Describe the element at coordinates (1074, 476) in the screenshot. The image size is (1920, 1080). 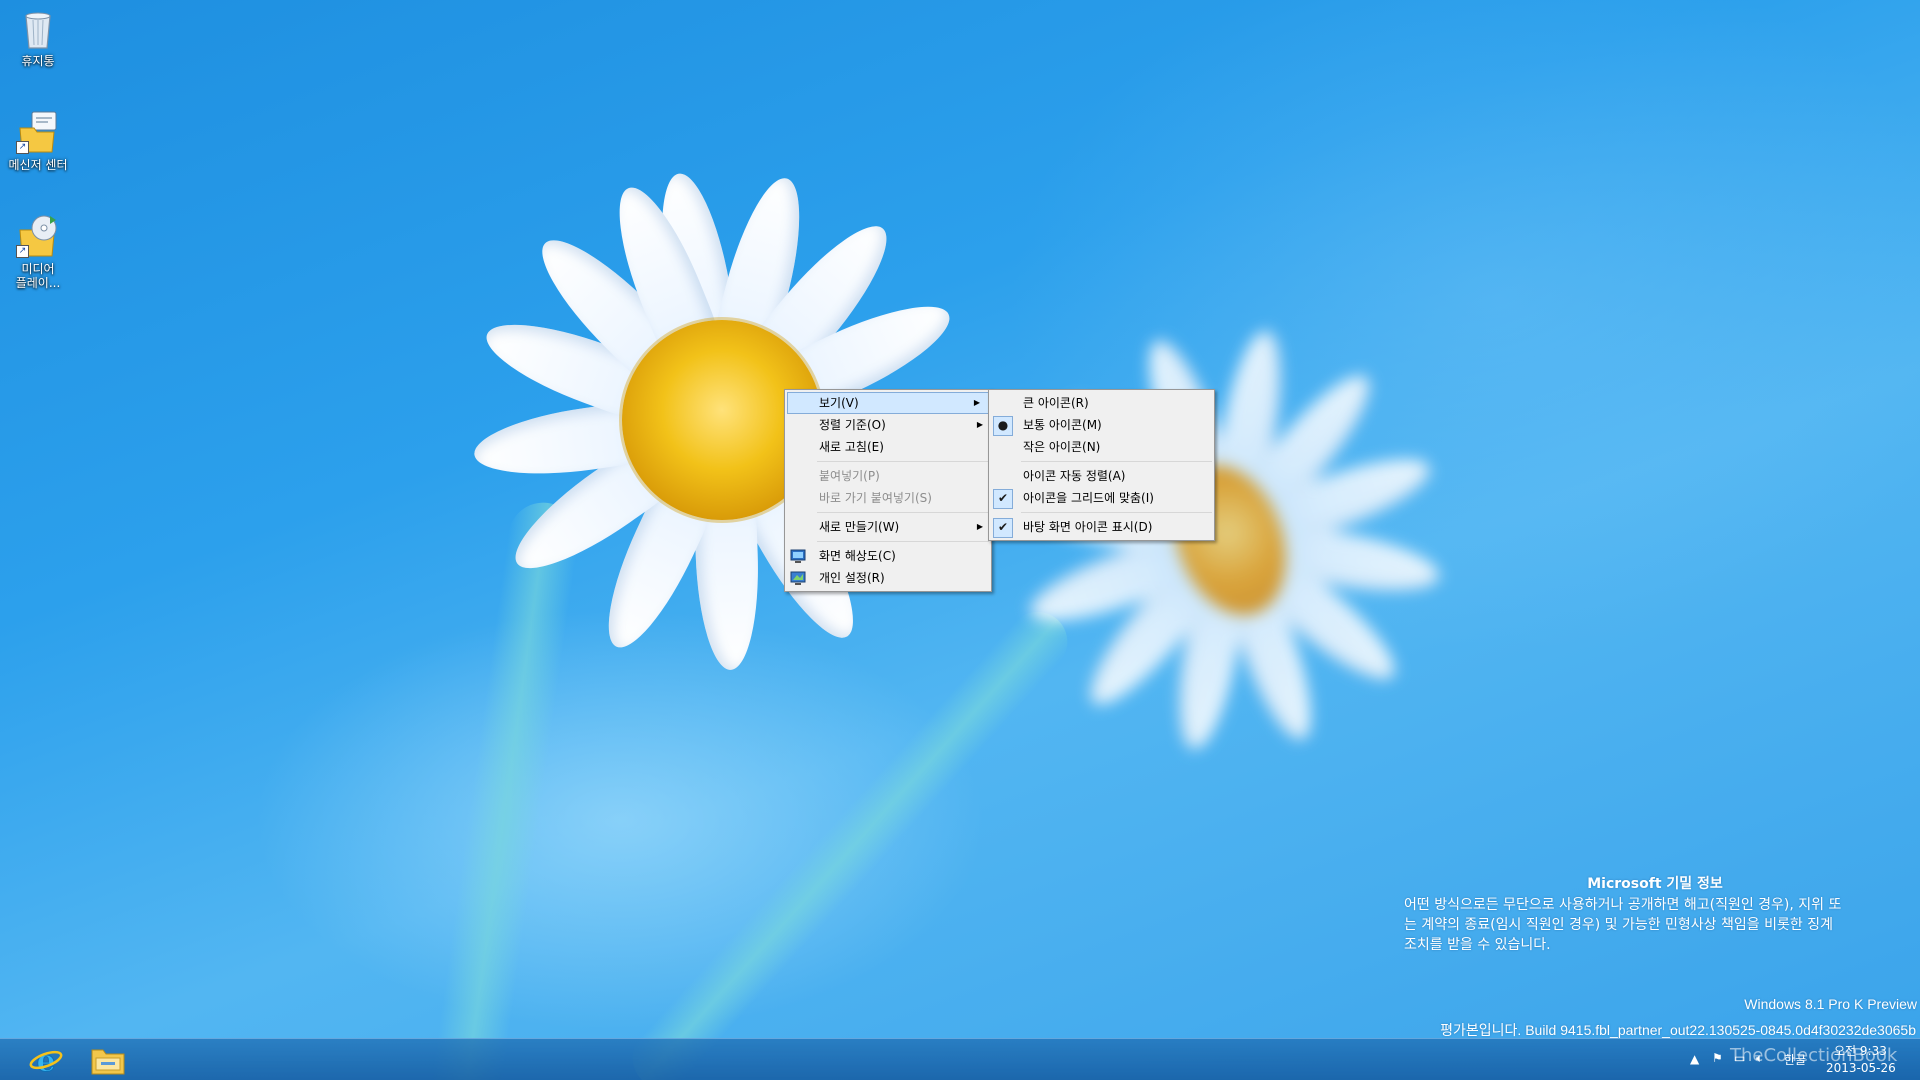
I see `menu-item-label: 아이콘 자동 정렬(A)` at that location.